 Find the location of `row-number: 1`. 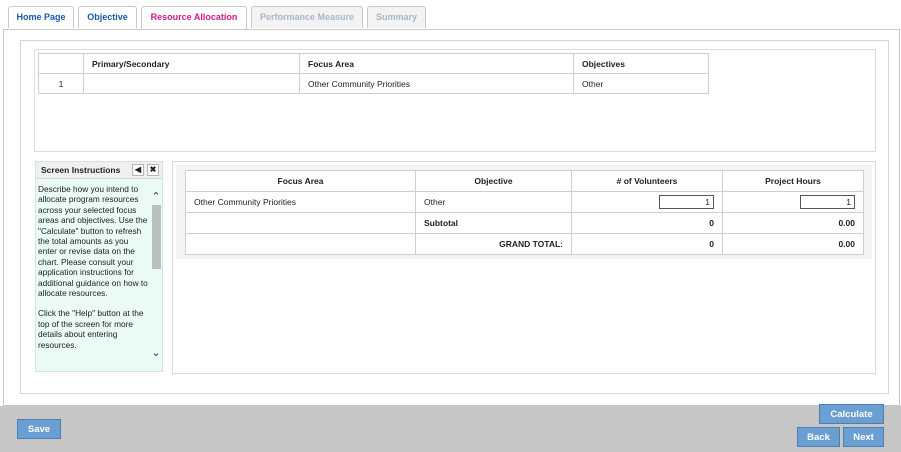

row-number: 1 is located at coordinates (61, 83).